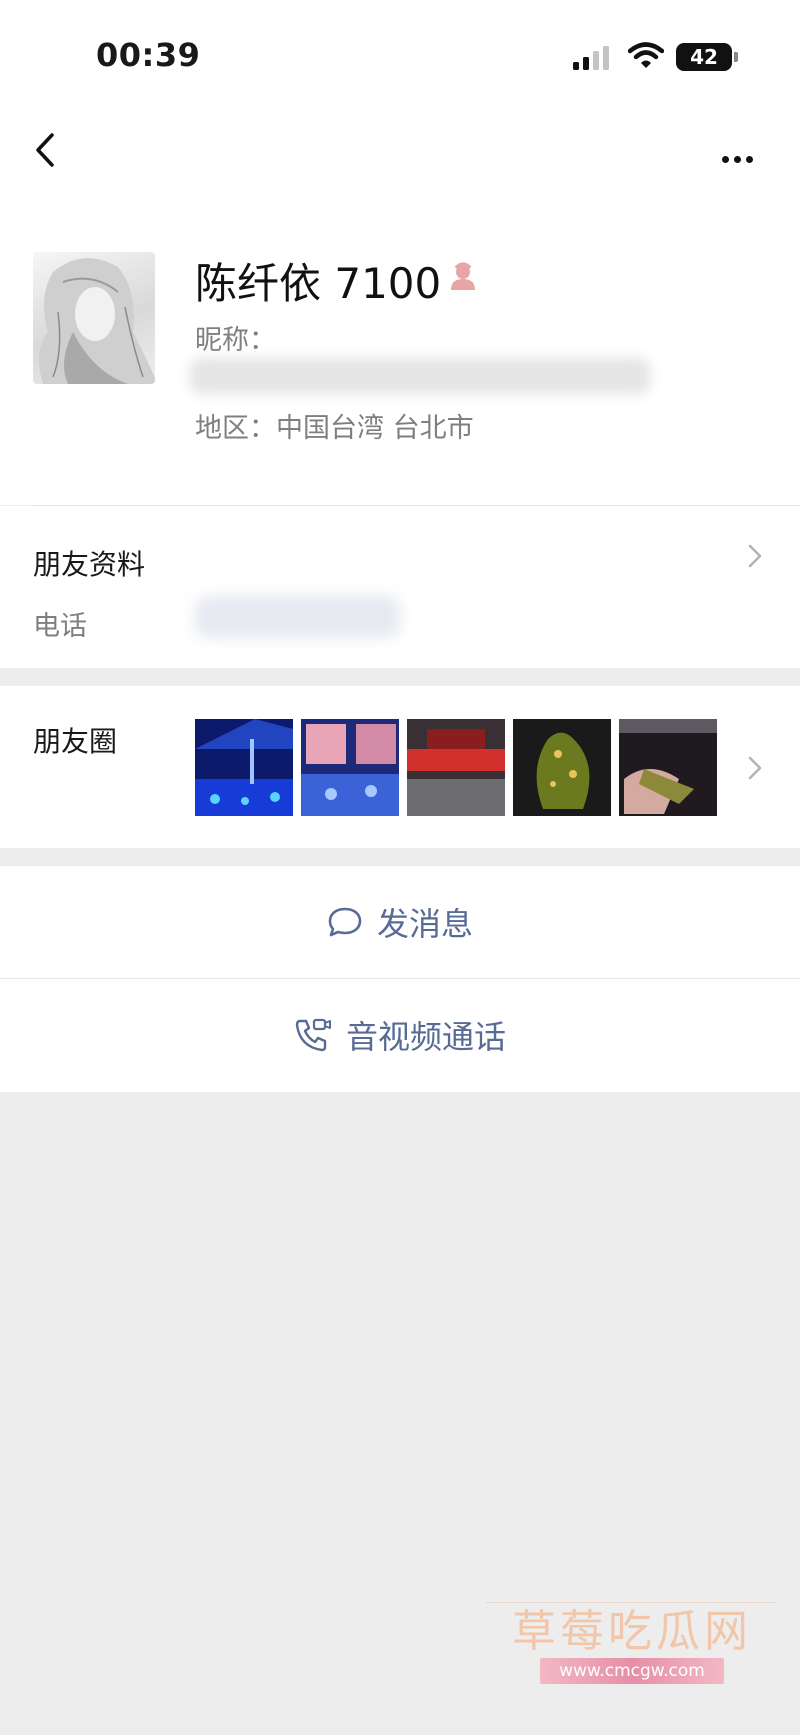 Image resolution: width=800 pixels, height=1735 pixels. What do you see at coordinates (148, 55) in the screenshot?
I see `status-time: 00:39` at bounding box center [148, 55].